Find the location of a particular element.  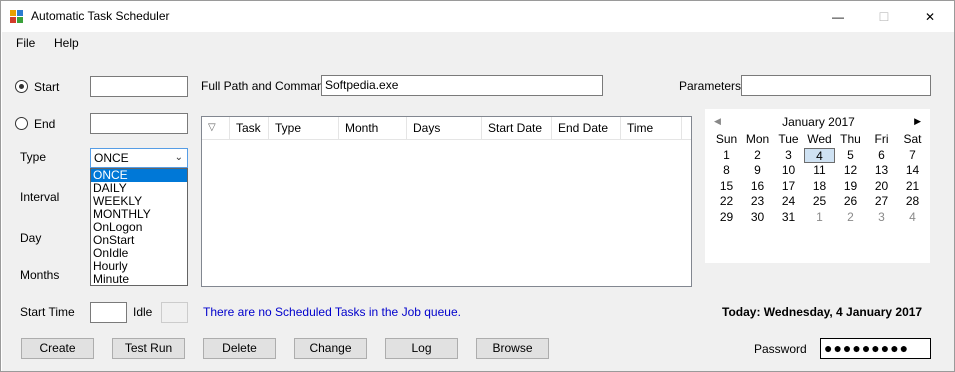

type-combobox: ONCE ⌄ is located at coordinates (139, 158).